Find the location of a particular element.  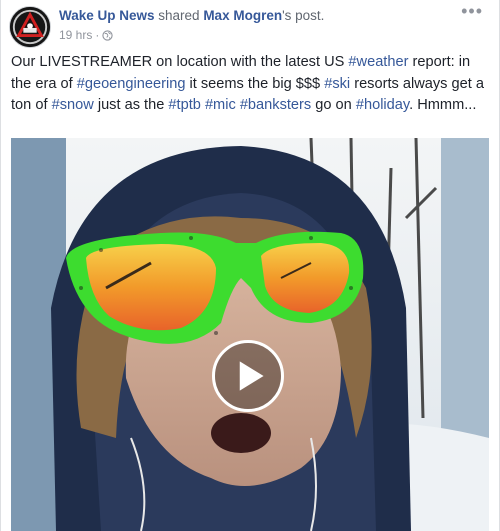

post-meta: 19 hrs · is located at coordinates (86, 35).